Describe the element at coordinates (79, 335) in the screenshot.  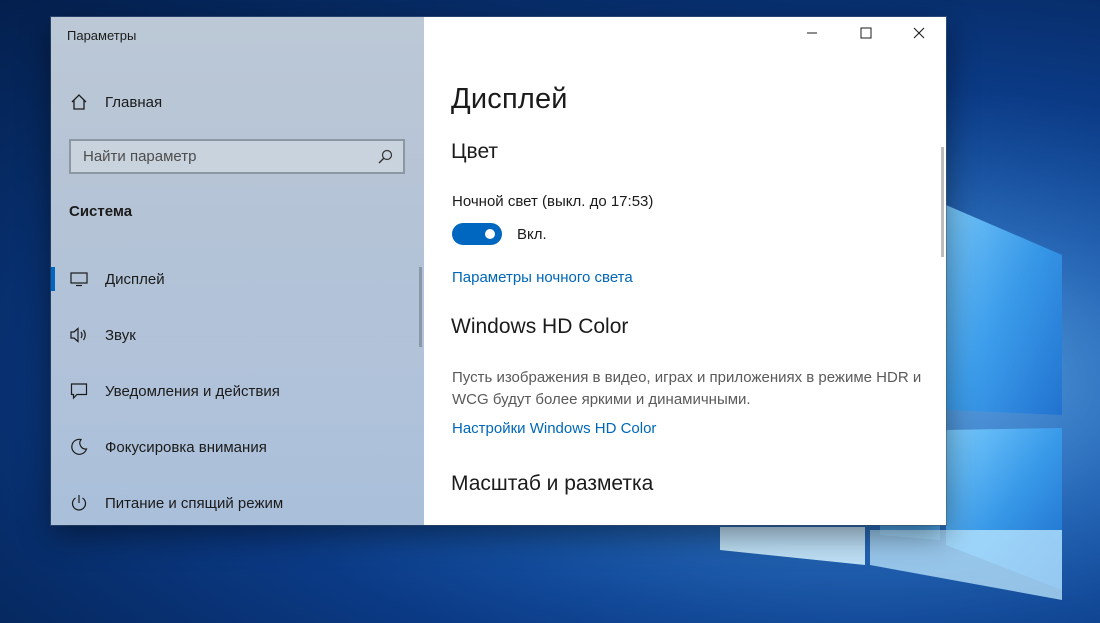
I see `speaker-icon` at that location.